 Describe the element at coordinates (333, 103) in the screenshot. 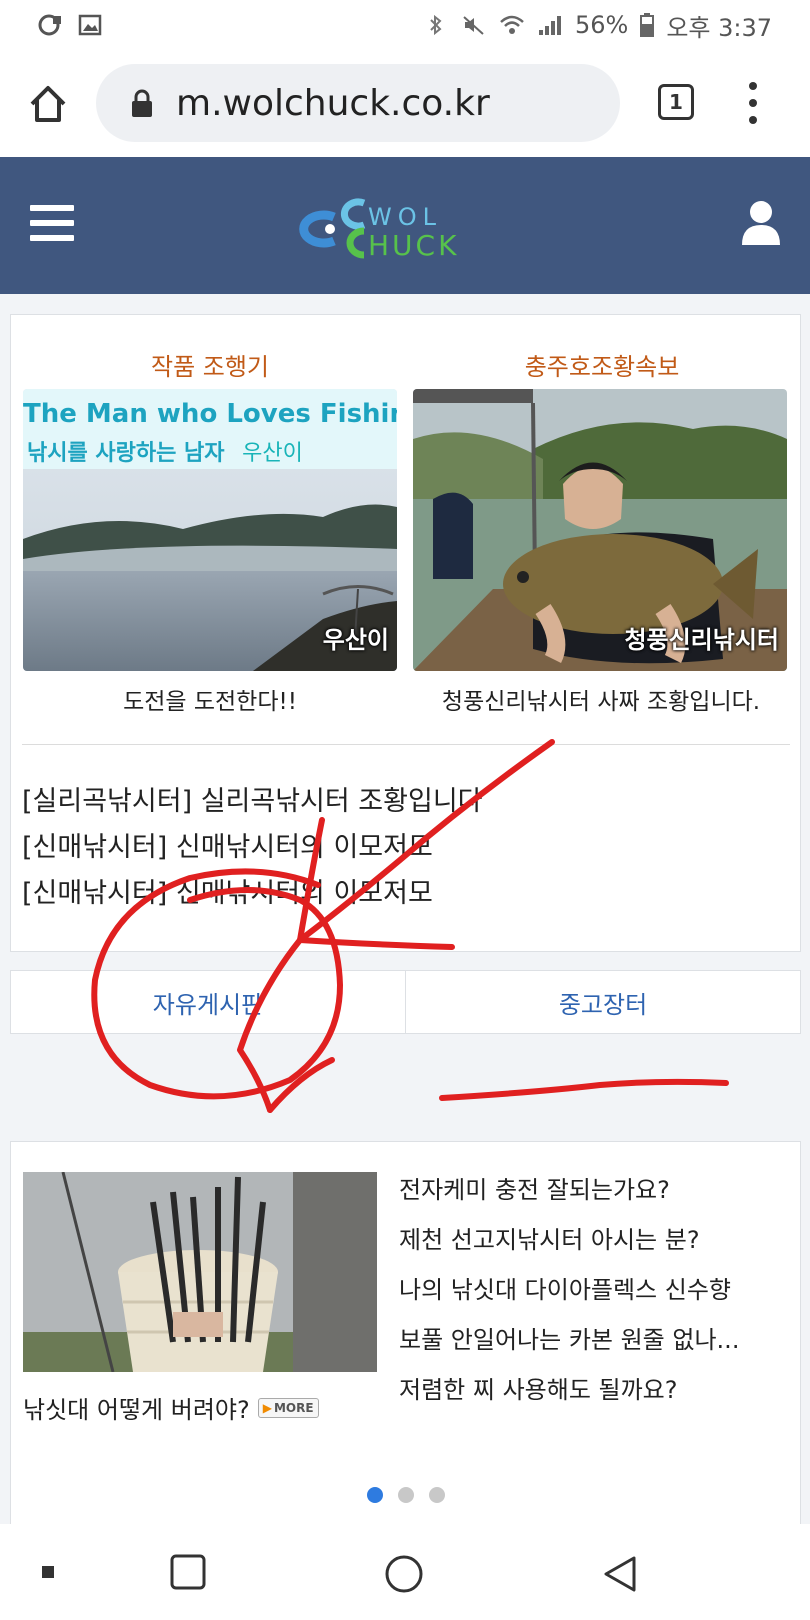

I see `url-text: m.wolchuck.co.kr` at that location.